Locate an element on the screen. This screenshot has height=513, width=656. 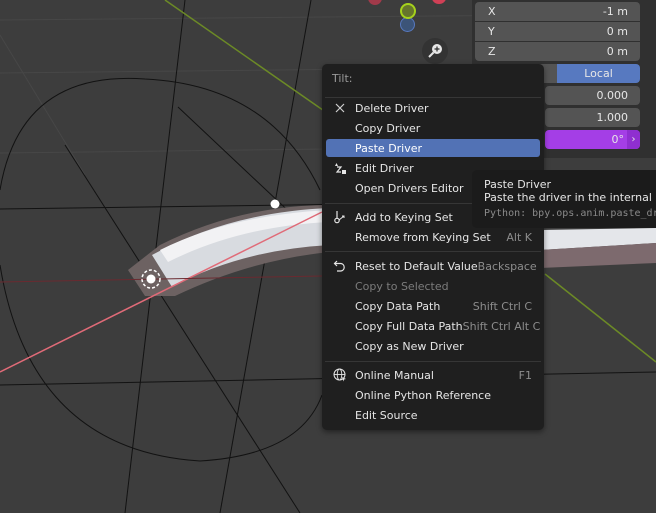
globe-icon is located at coordinates (340, 375).